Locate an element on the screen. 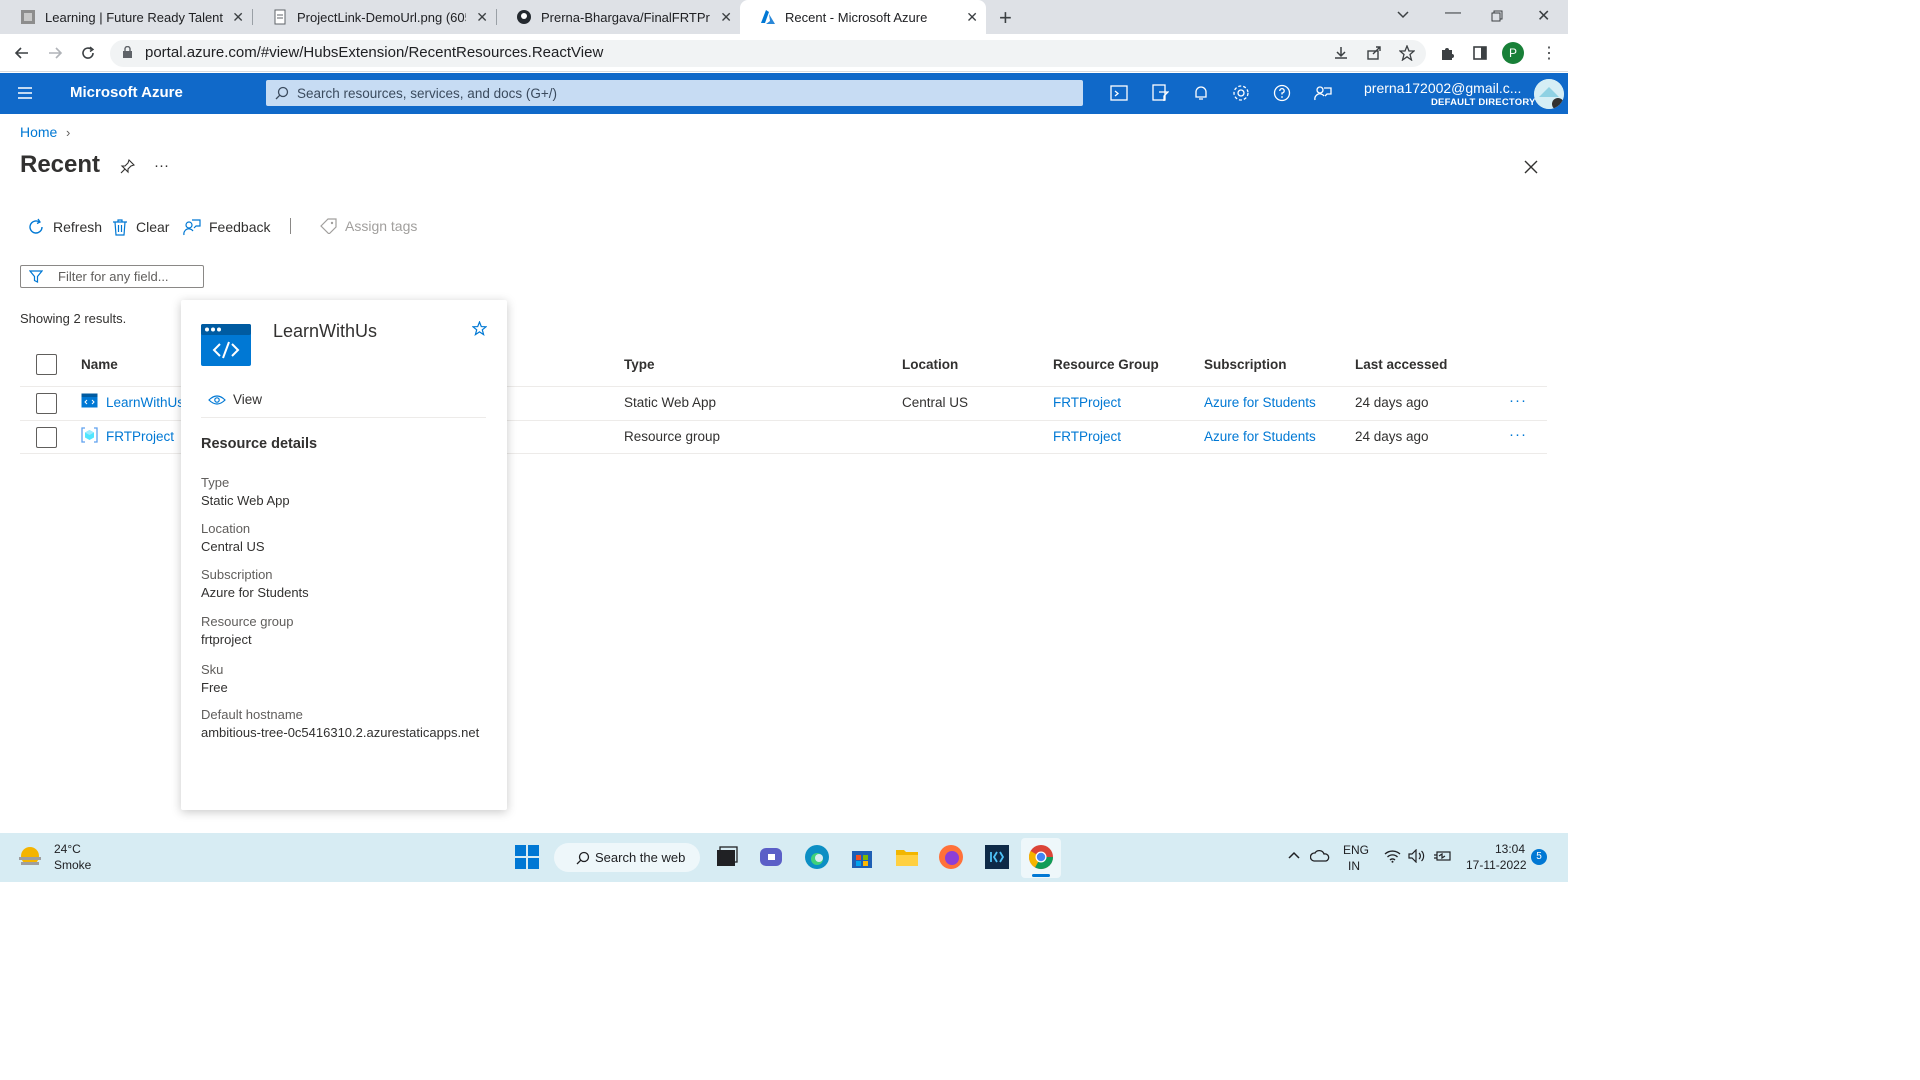  static-web-app-large-icon is located at coordinates (226, 345).